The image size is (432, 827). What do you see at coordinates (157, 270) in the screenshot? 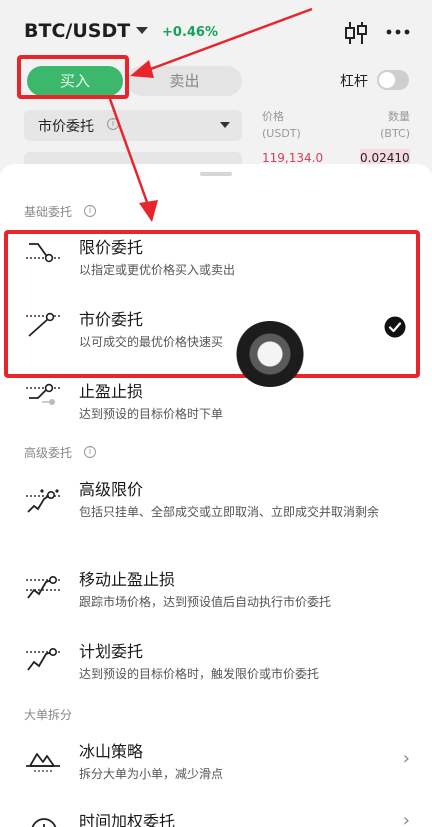
I see `option-desc: 以指定或更优价格买入或卖出` at bounding box center [157, 270].